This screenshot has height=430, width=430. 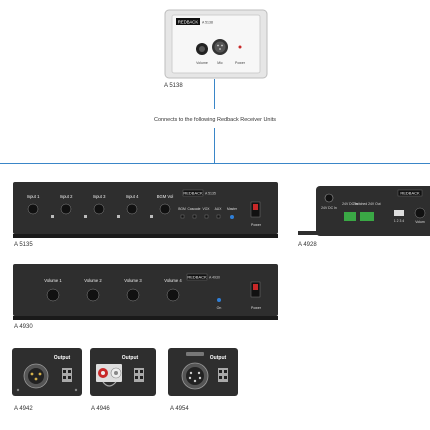 What do you see at coordinates (48, 372) in the screenshot?
I see `unit-a4942: Output` at bounding box center [48, 372].